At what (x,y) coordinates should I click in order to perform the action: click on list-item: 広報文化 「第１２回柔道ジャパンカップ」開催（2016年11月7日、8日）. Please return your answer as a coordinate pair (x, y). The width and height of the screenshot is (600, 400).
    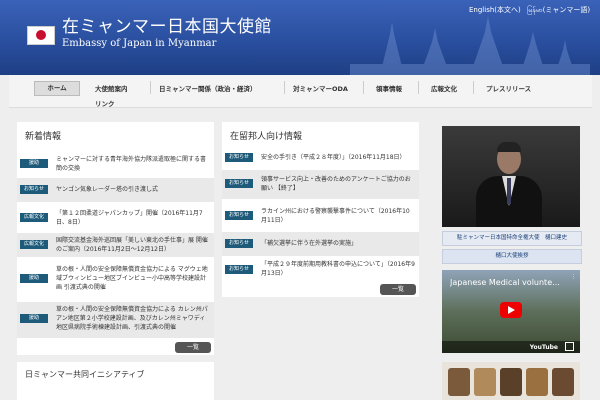
    Looking at the image, I should click on (115, 218).